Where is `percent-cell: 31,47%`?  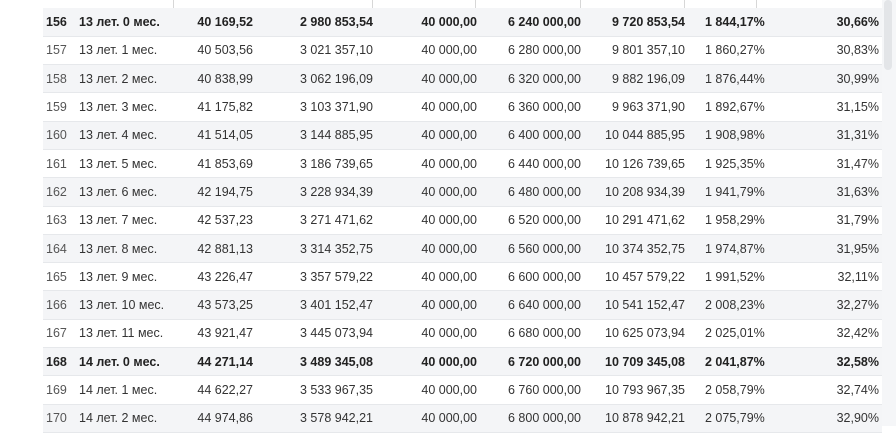
percent-cell: 31,47% is located at coordinates (826, 164).